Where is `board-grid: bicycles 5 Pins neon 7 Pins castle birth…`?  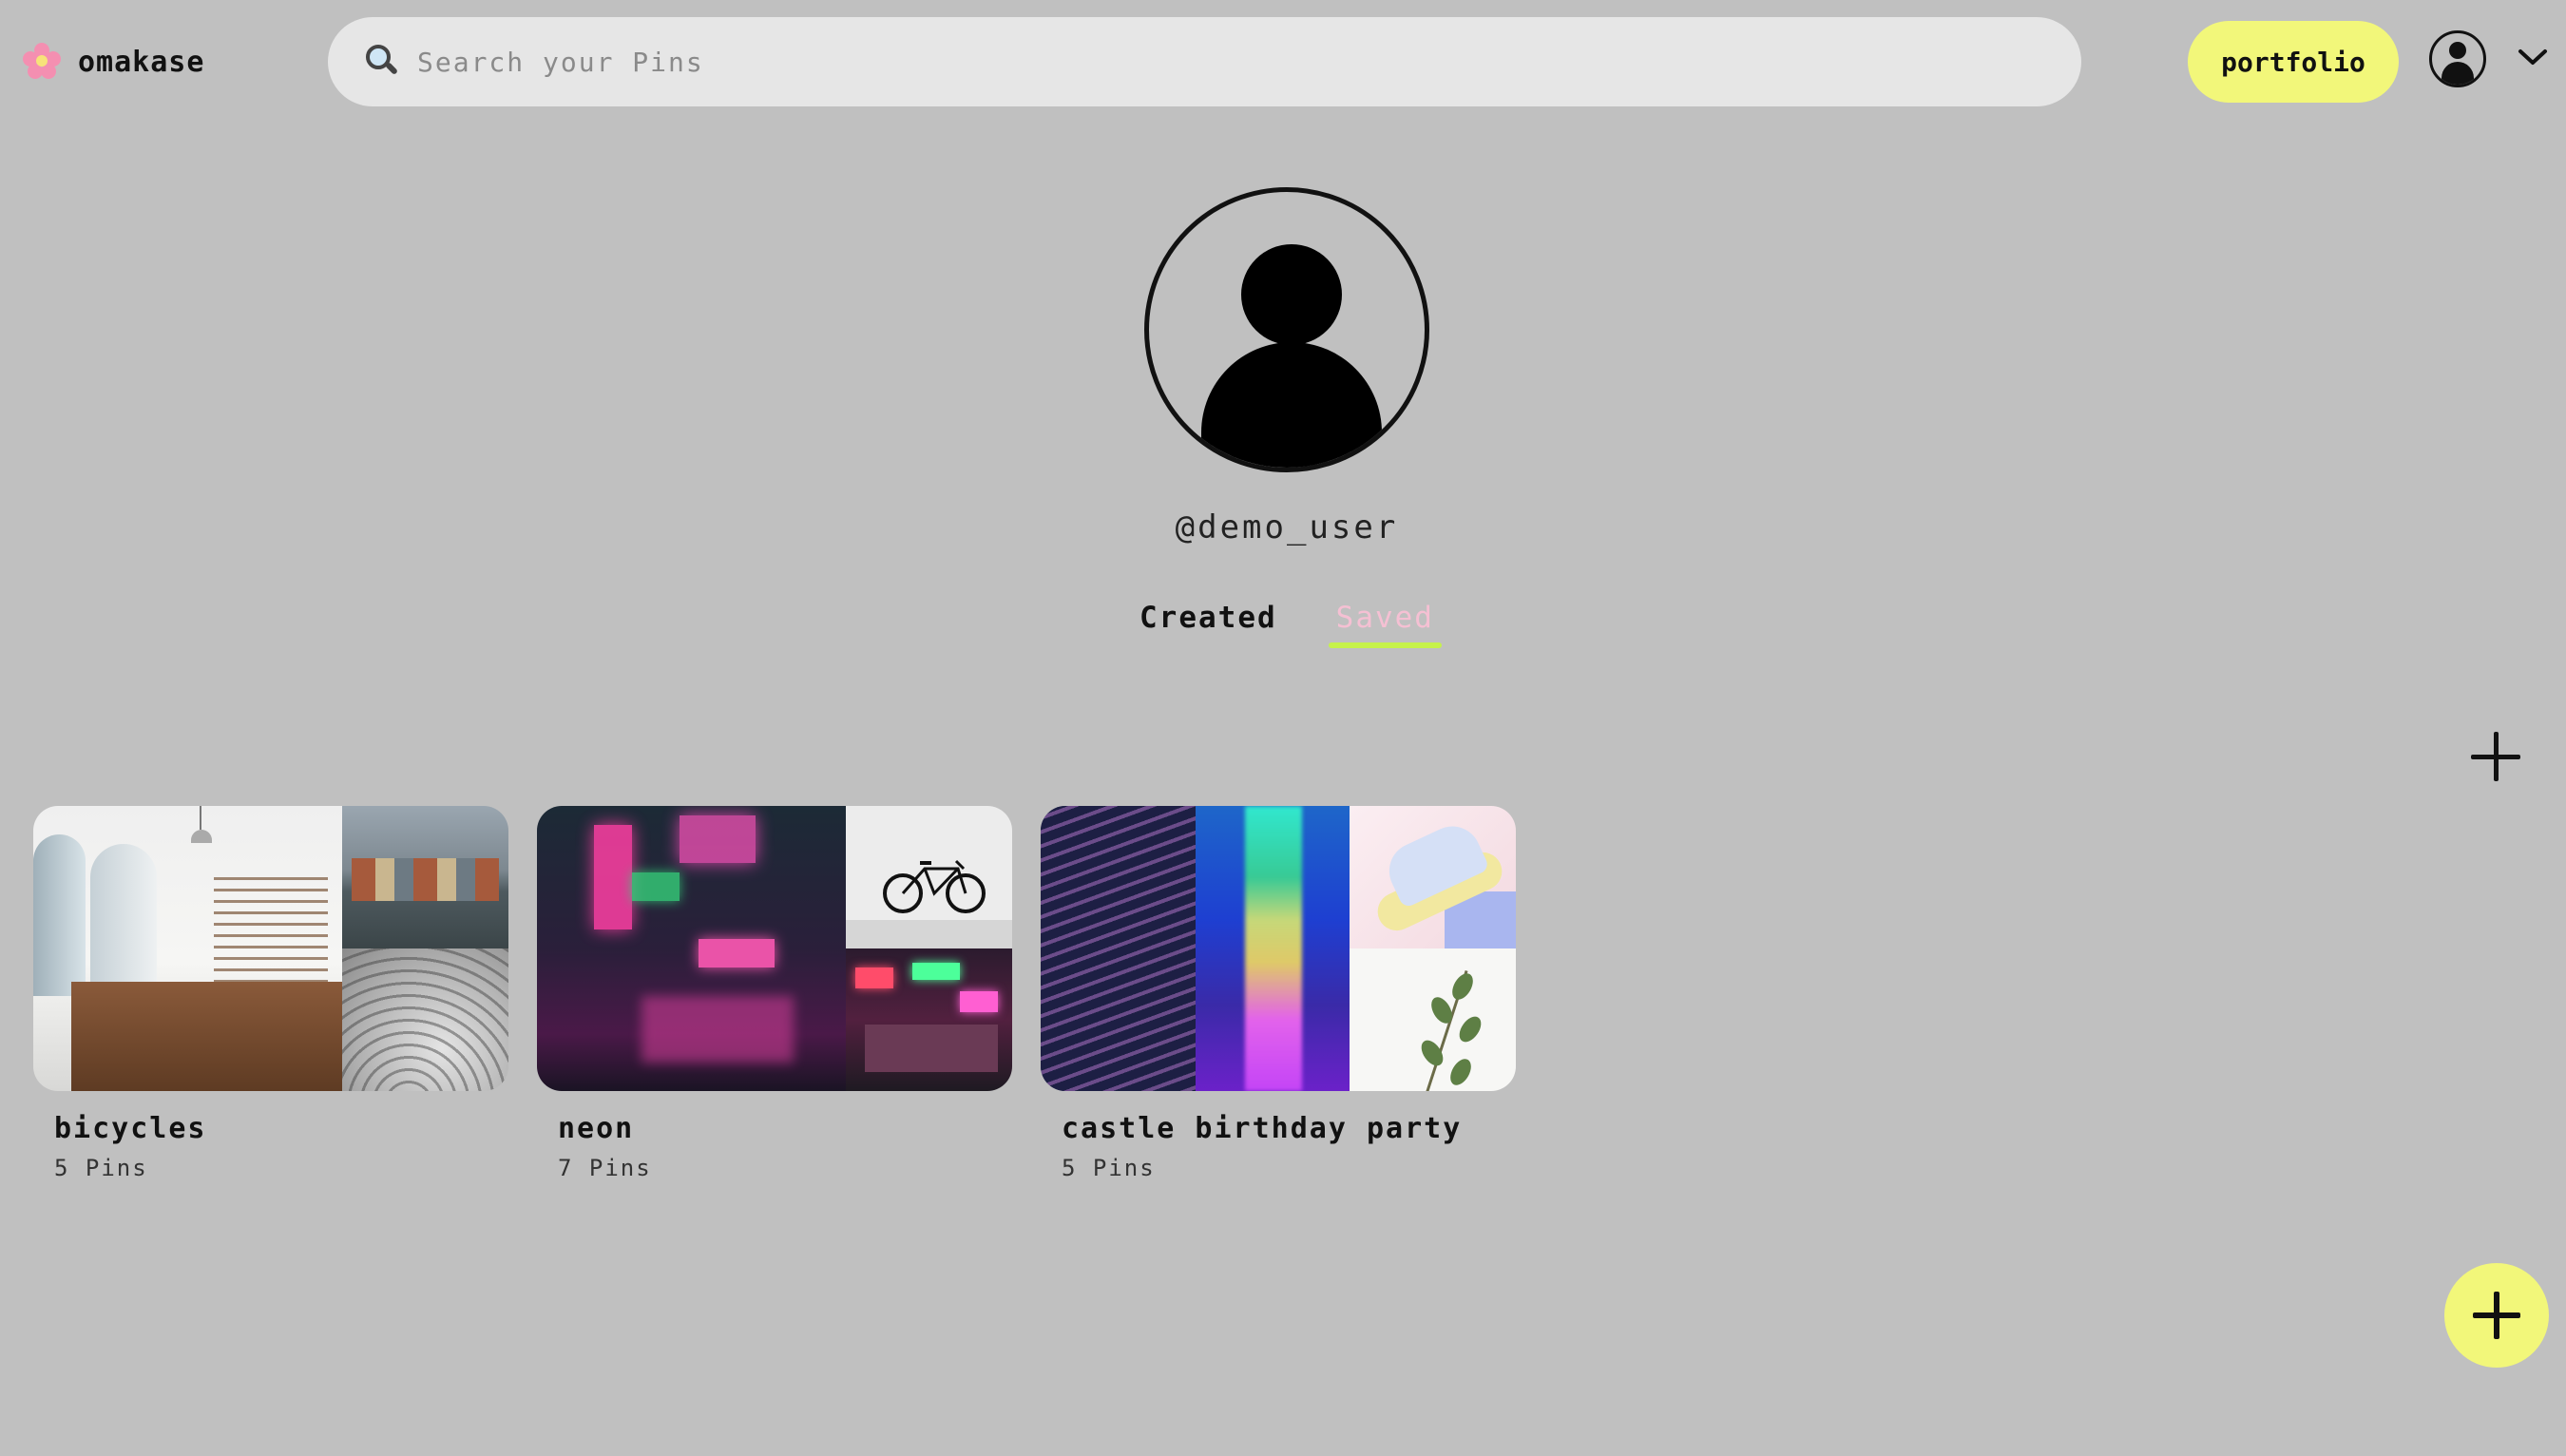 board-grid: bicycles 5 Pins neon 7 Pins castle birth… is located at coordinates (774, 993).